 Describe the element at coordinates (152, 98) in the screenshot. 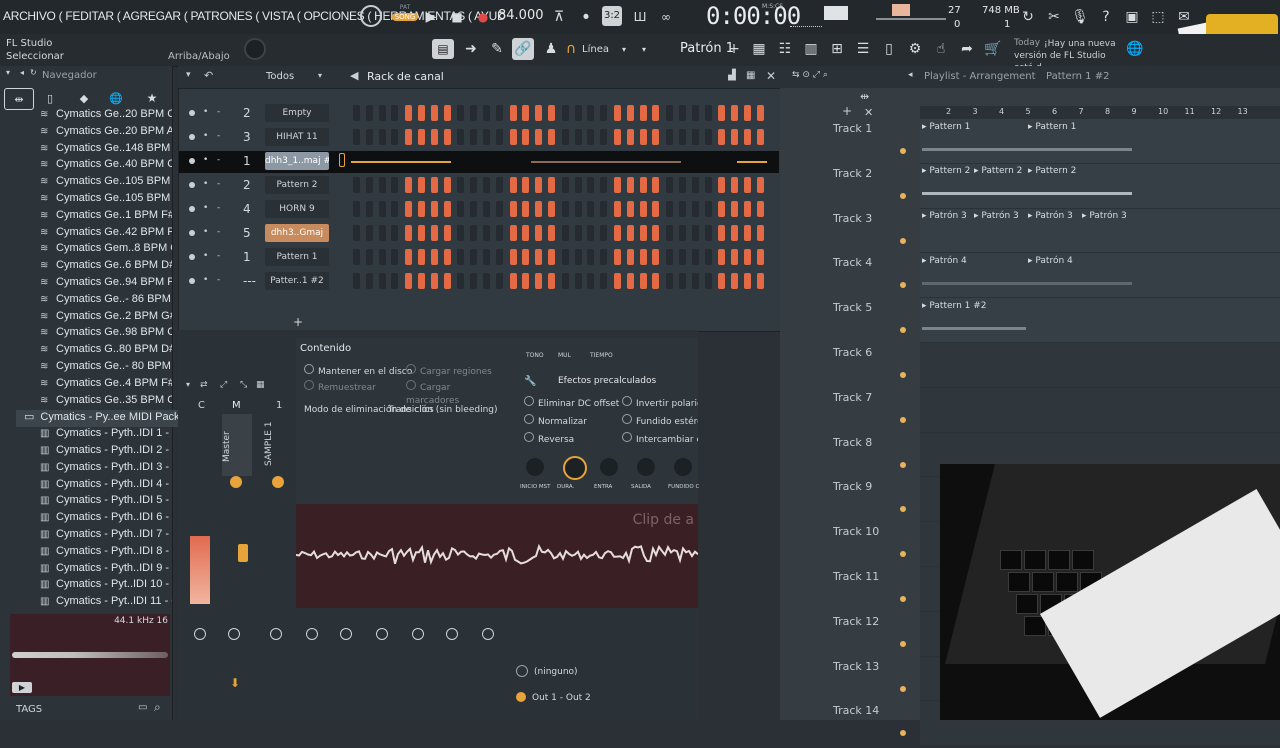

I see `browser-tab-favorites: ★` at that location.